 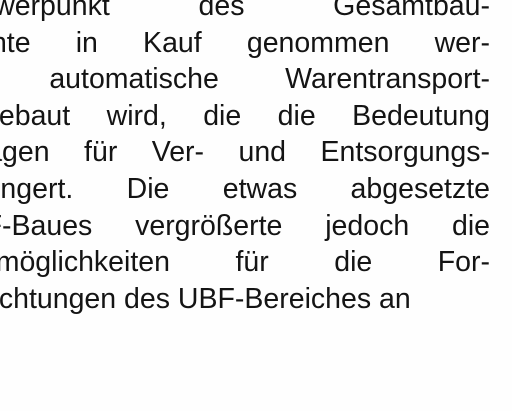 What do you see at coordinates (245, 42) in the screenshot?
I see `text-line: konnte in Kauf genommen wer-` at bounding box center [245, 42].